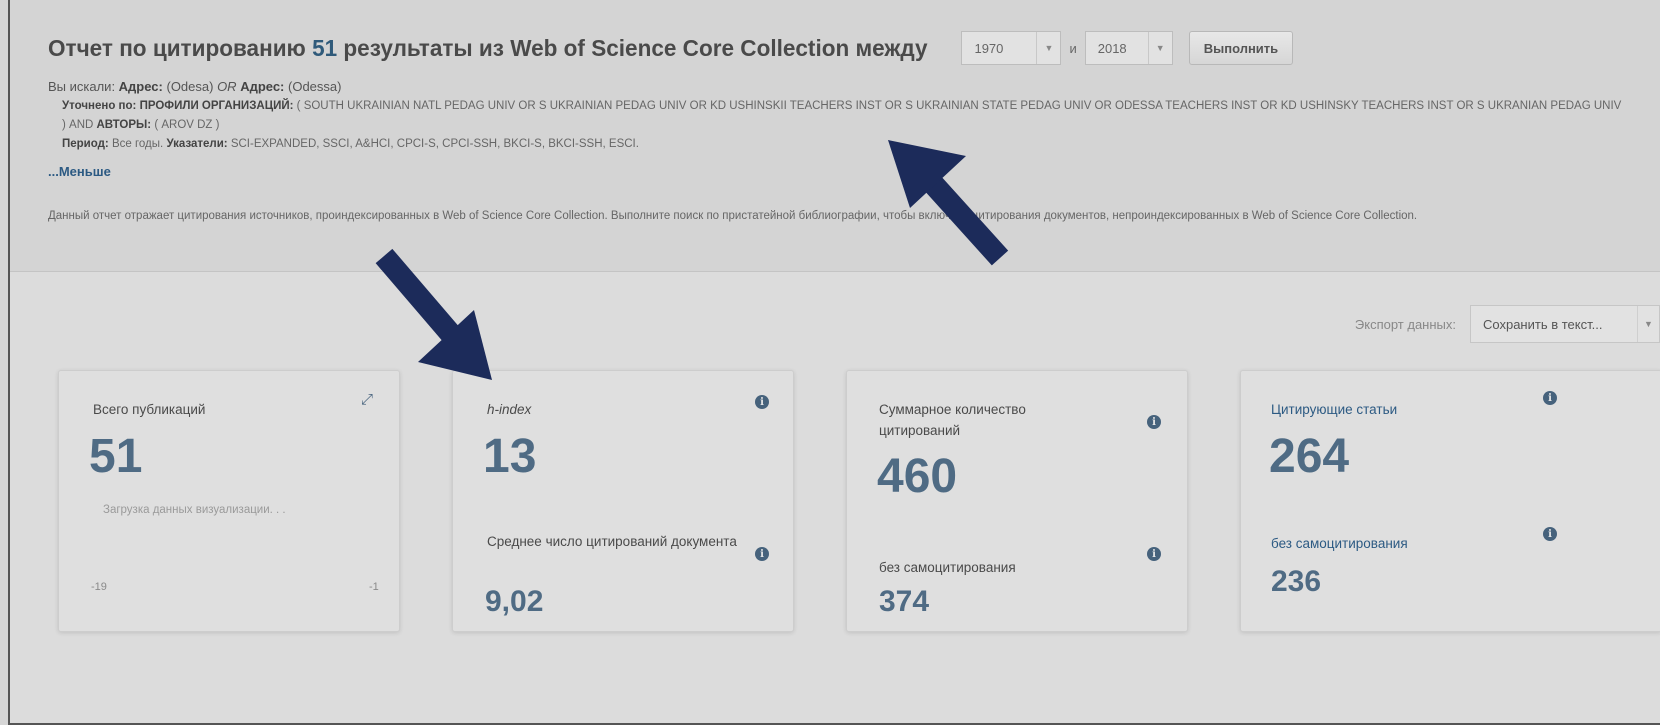 Image resolution: width=1660 pixels, height=725 pixels. I want to click on axis-left-label: -19, so click(99, 587).